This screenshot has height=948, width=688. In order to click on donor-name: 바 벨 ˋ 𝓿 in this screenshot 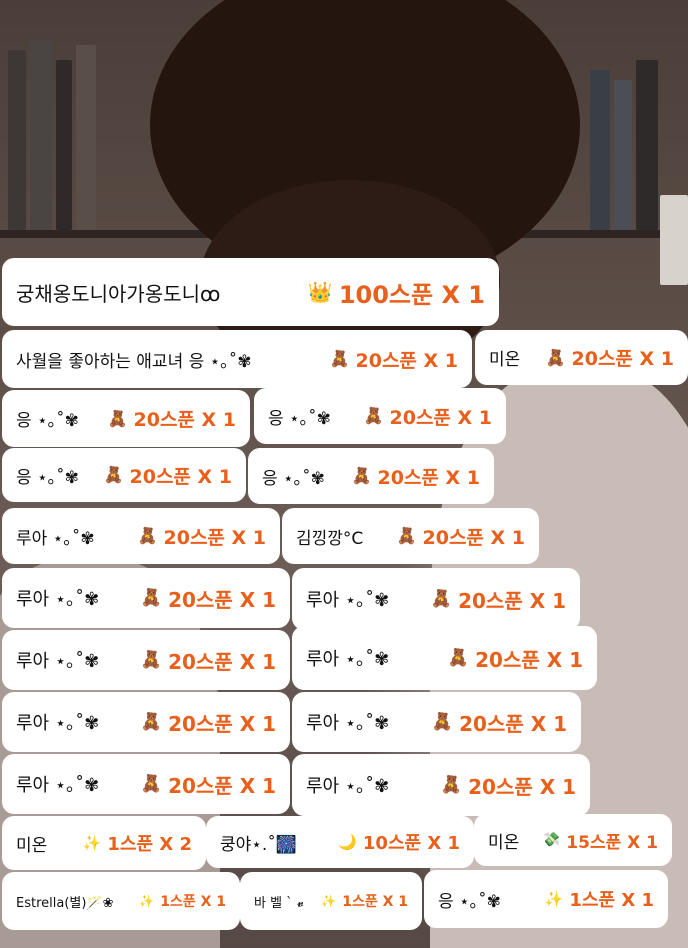, I will do `click(279, 903)`.